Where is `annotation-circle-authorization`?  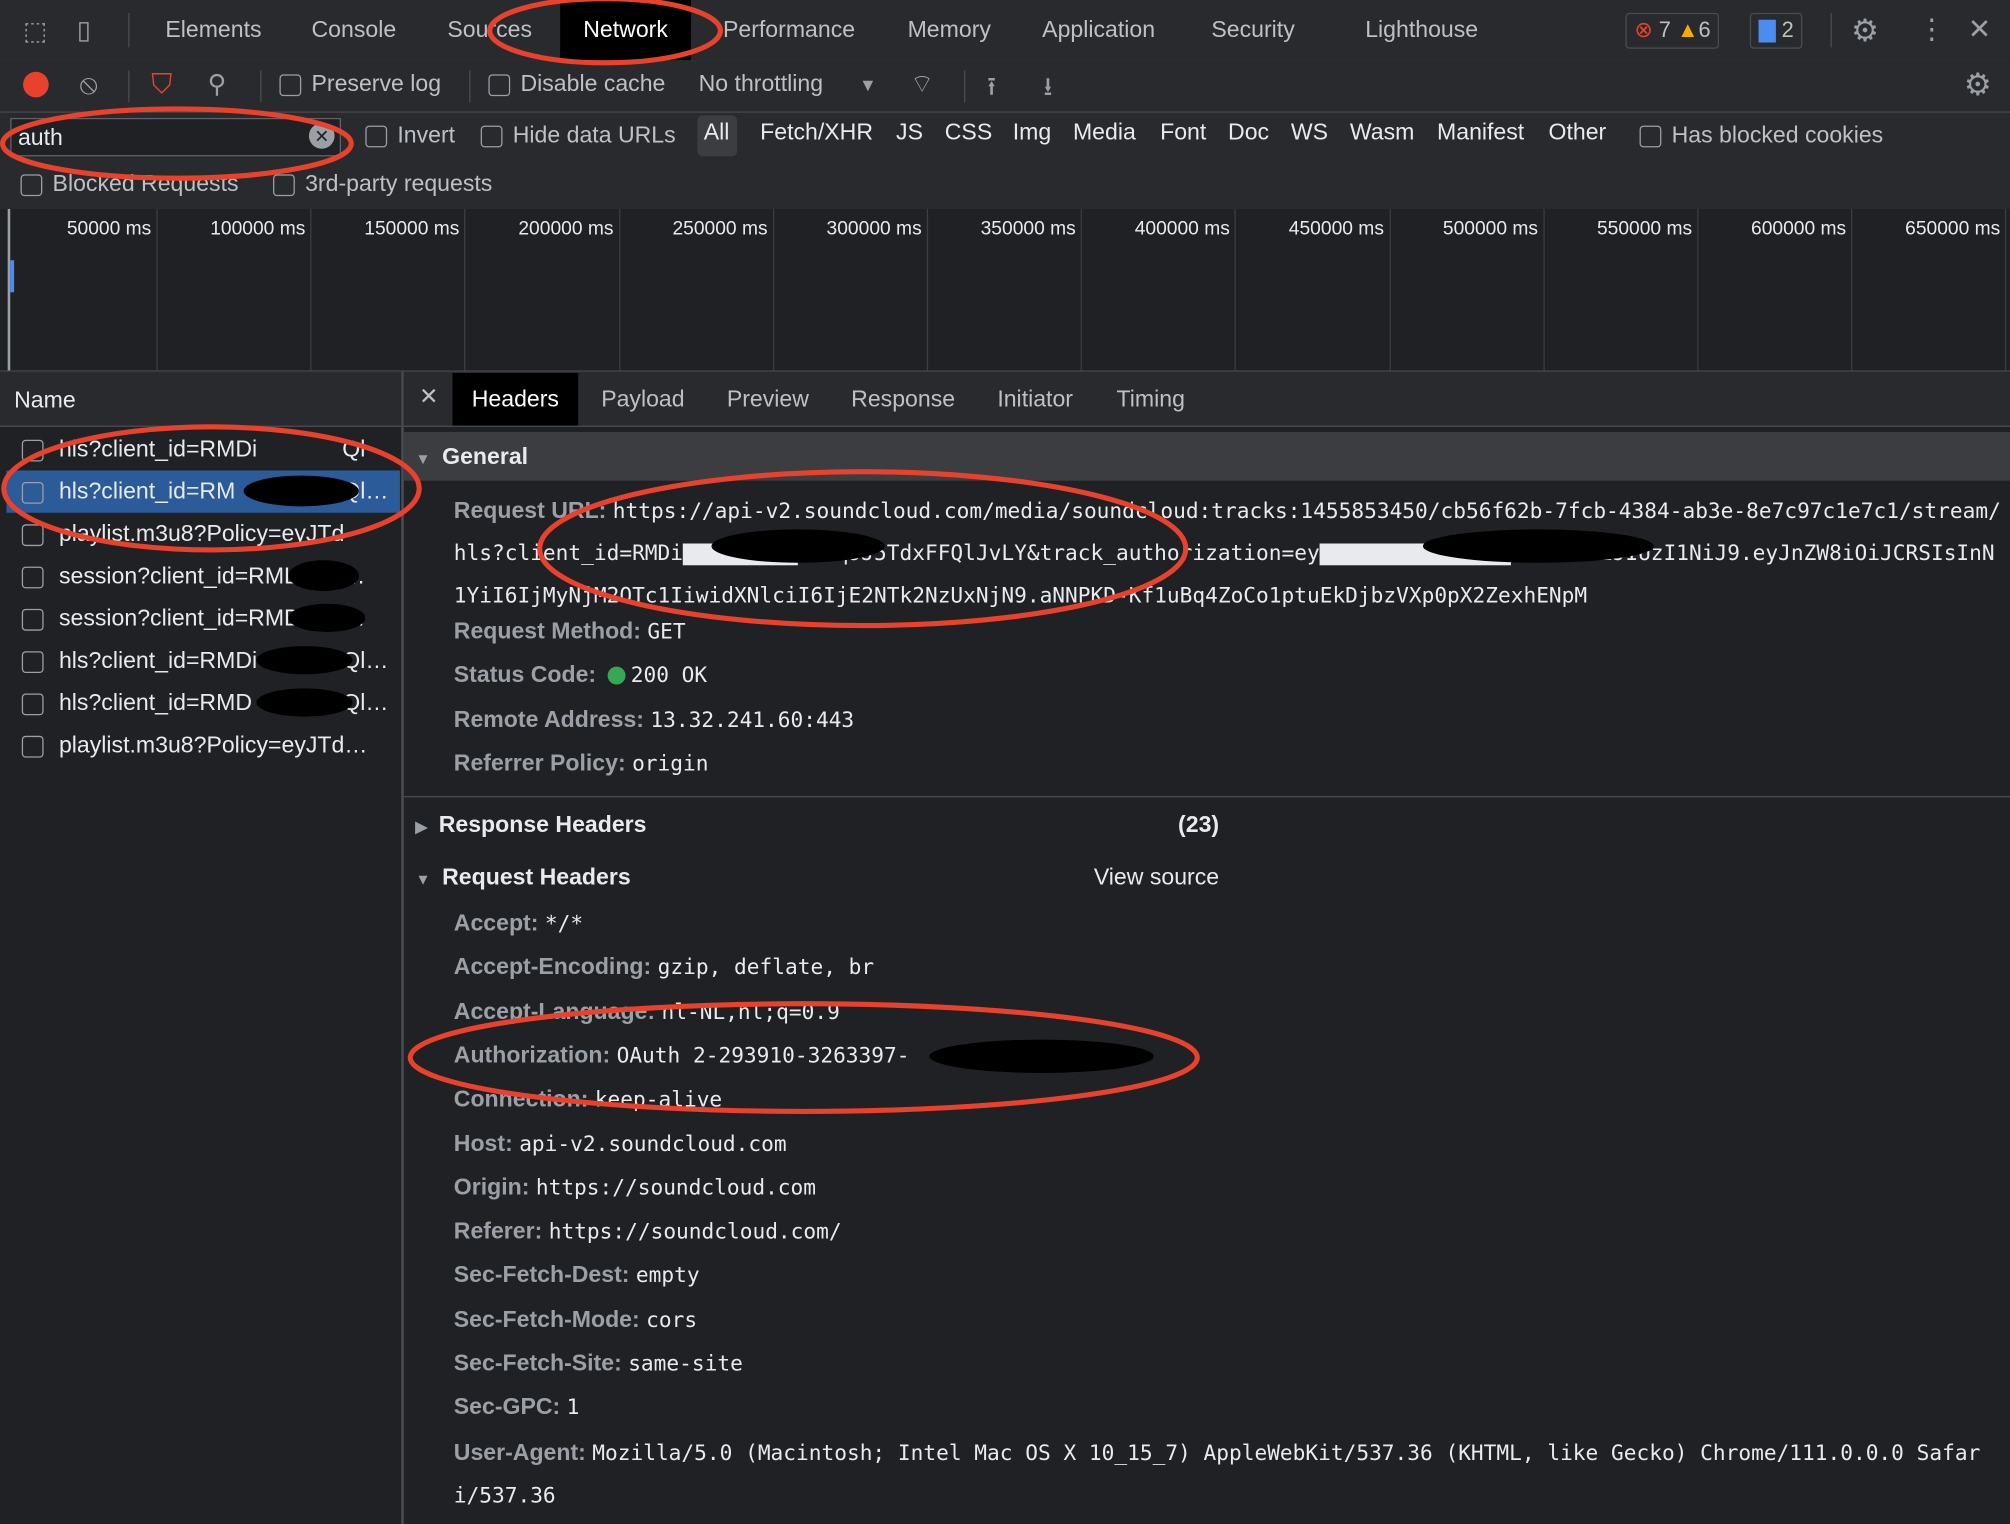
annotation-circle-authorization is located at coordinates (803, 1057).